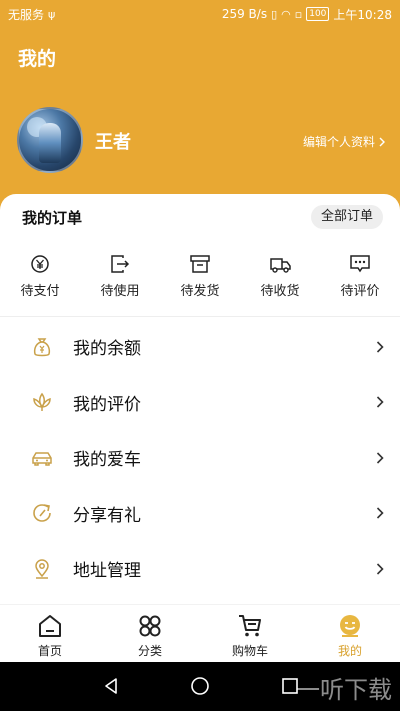 The width and height of the screenshot is (400, 711). Describe the element at coordinates (40, 291) in the screenshot. I see `order-label: 待支付` at that location.